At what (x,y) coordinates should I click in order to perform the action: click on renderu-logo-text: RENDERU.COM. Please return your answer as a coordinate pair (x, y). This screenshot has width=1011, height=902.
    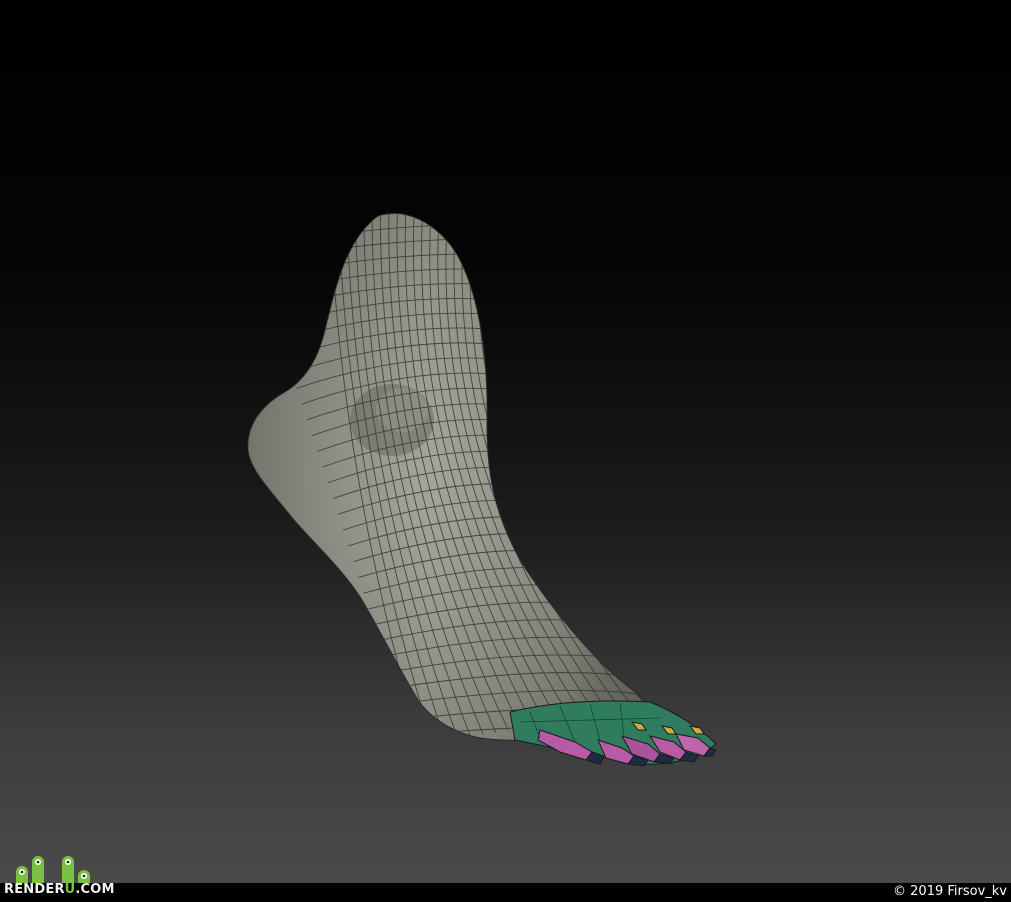
    Looking at the image, I should click on (59, 890).